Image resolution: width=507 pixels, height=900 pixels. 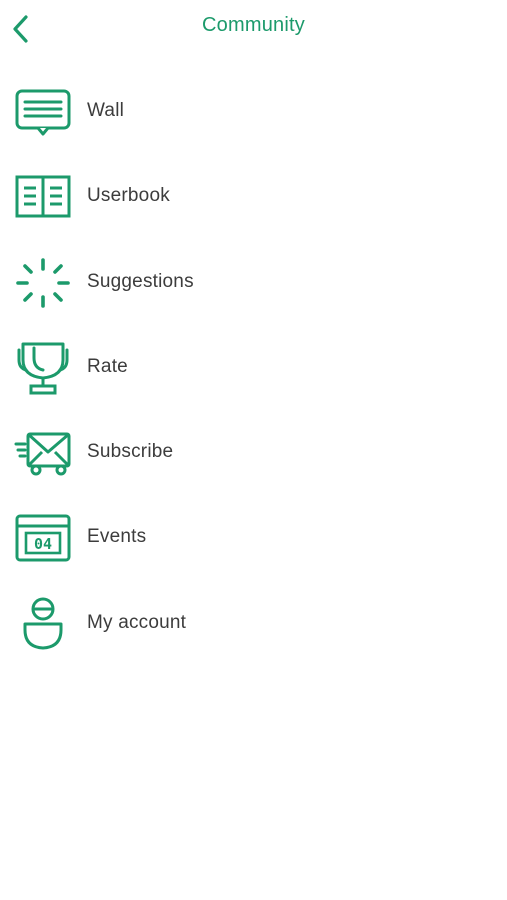 What do you see at coordinates (253, 536) in the screenshot?
I see `menu-item-events: 04 Events` at bounding box center [253, 536].